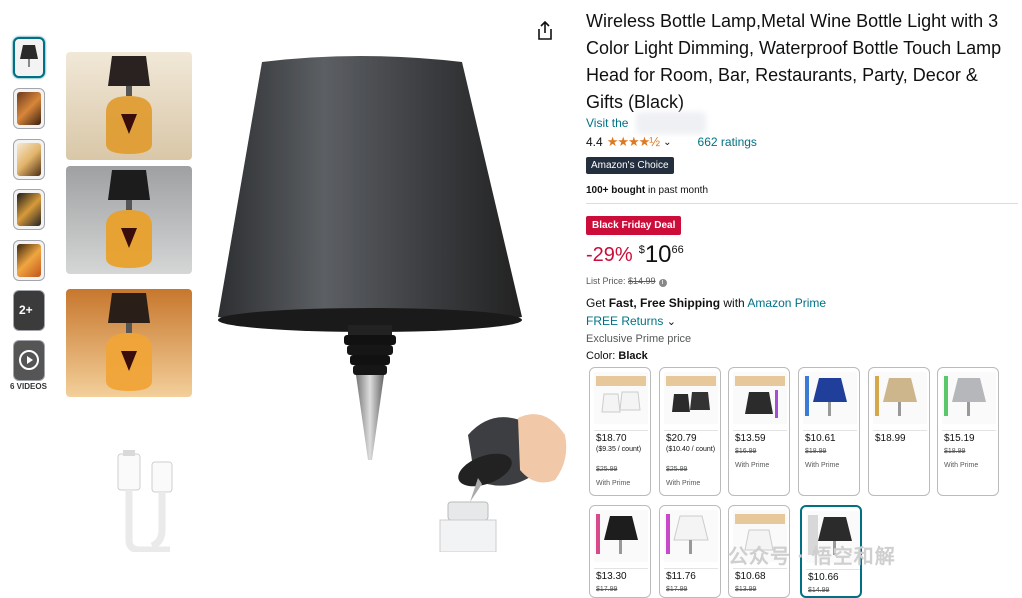  What do you see at coordinates (129, 220) in the screenshot?
I see `variant-image-white` at bounding box center [129, 220].